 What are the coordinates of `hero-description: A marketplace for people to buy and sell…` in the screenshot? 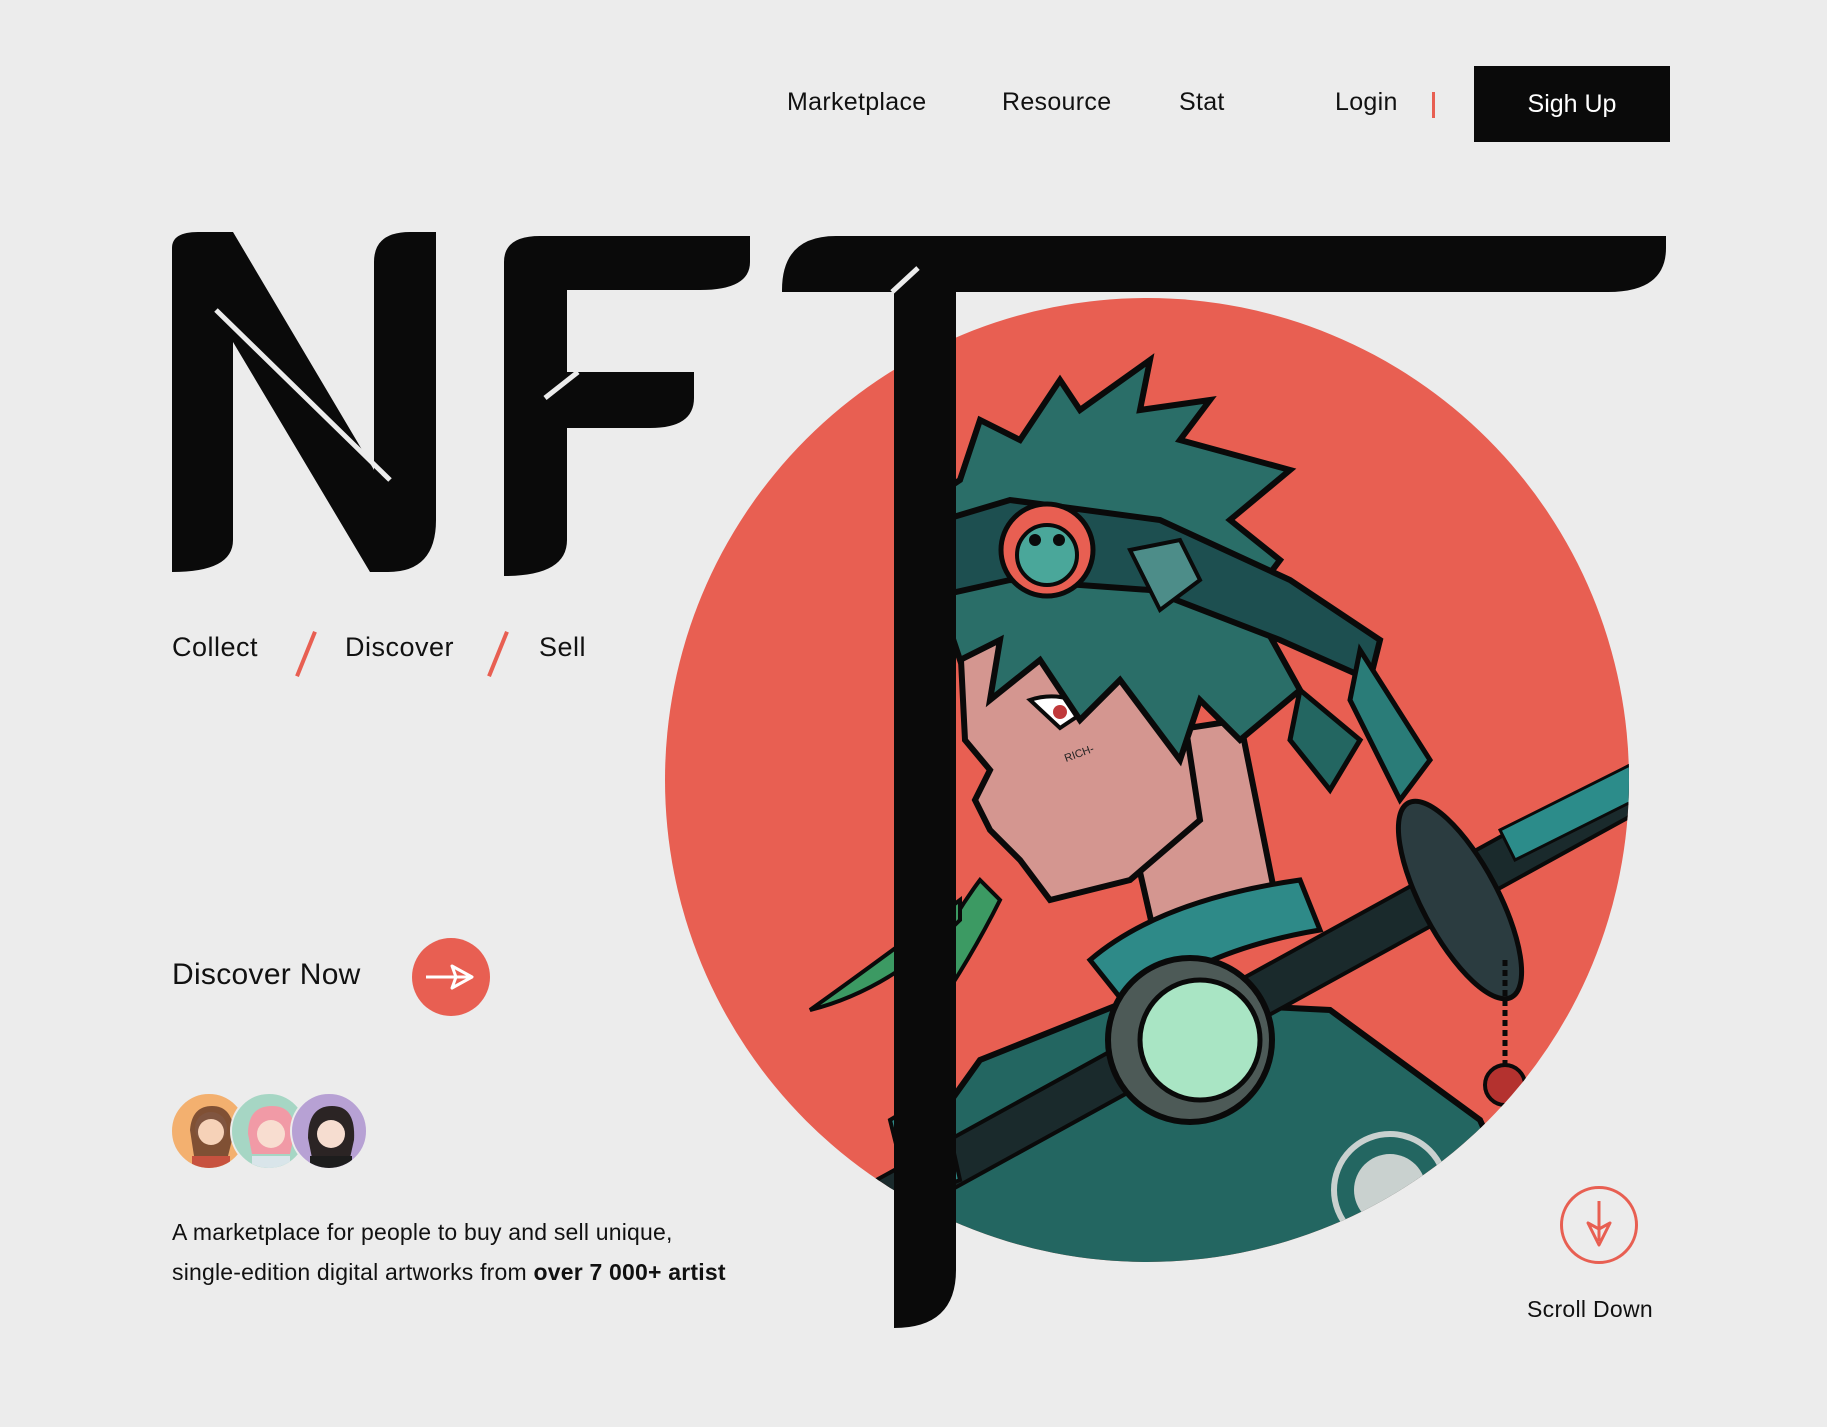 It's located at (452, 1252).